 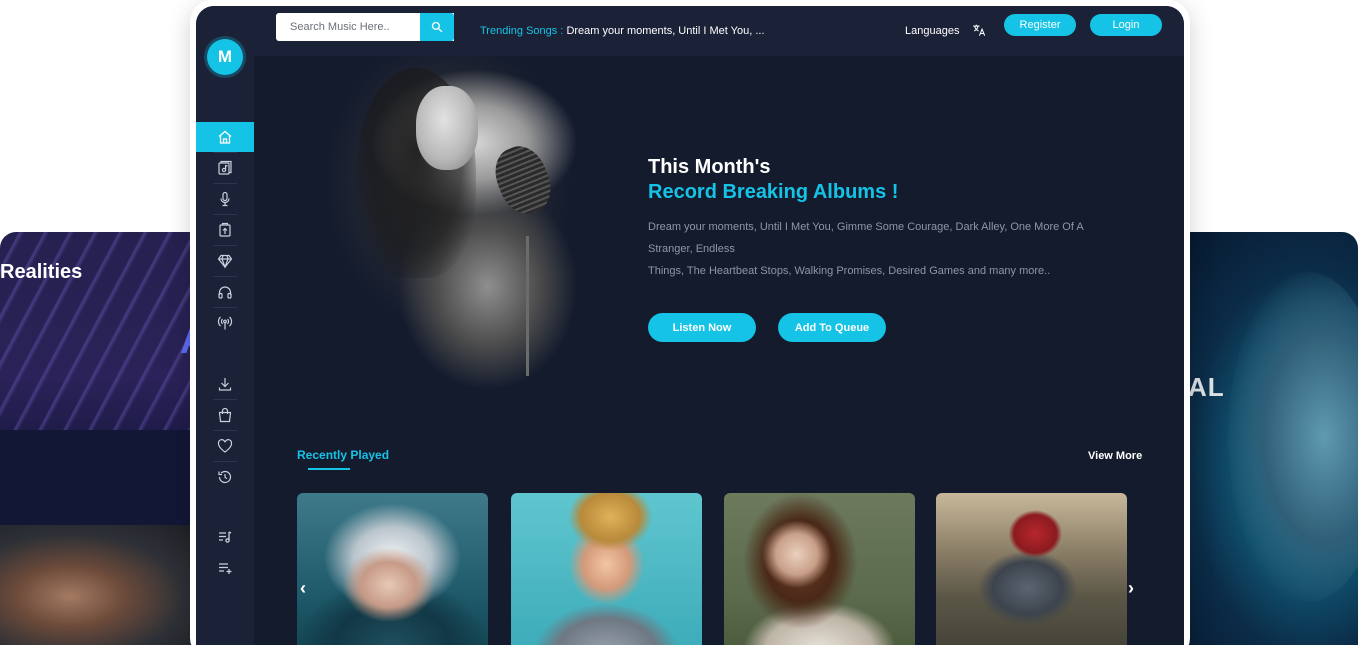 I want to click on background-face-image, so click(x=1293, y=437).